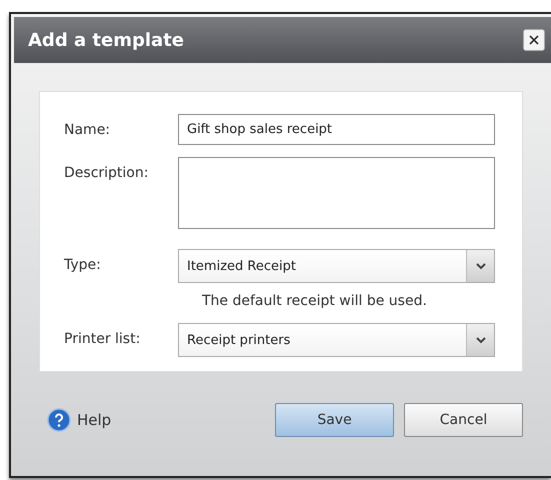  What do you see at coordinates (59, 420) in the screenshot?
I see `help-icon` at bounding box center [59, 420].